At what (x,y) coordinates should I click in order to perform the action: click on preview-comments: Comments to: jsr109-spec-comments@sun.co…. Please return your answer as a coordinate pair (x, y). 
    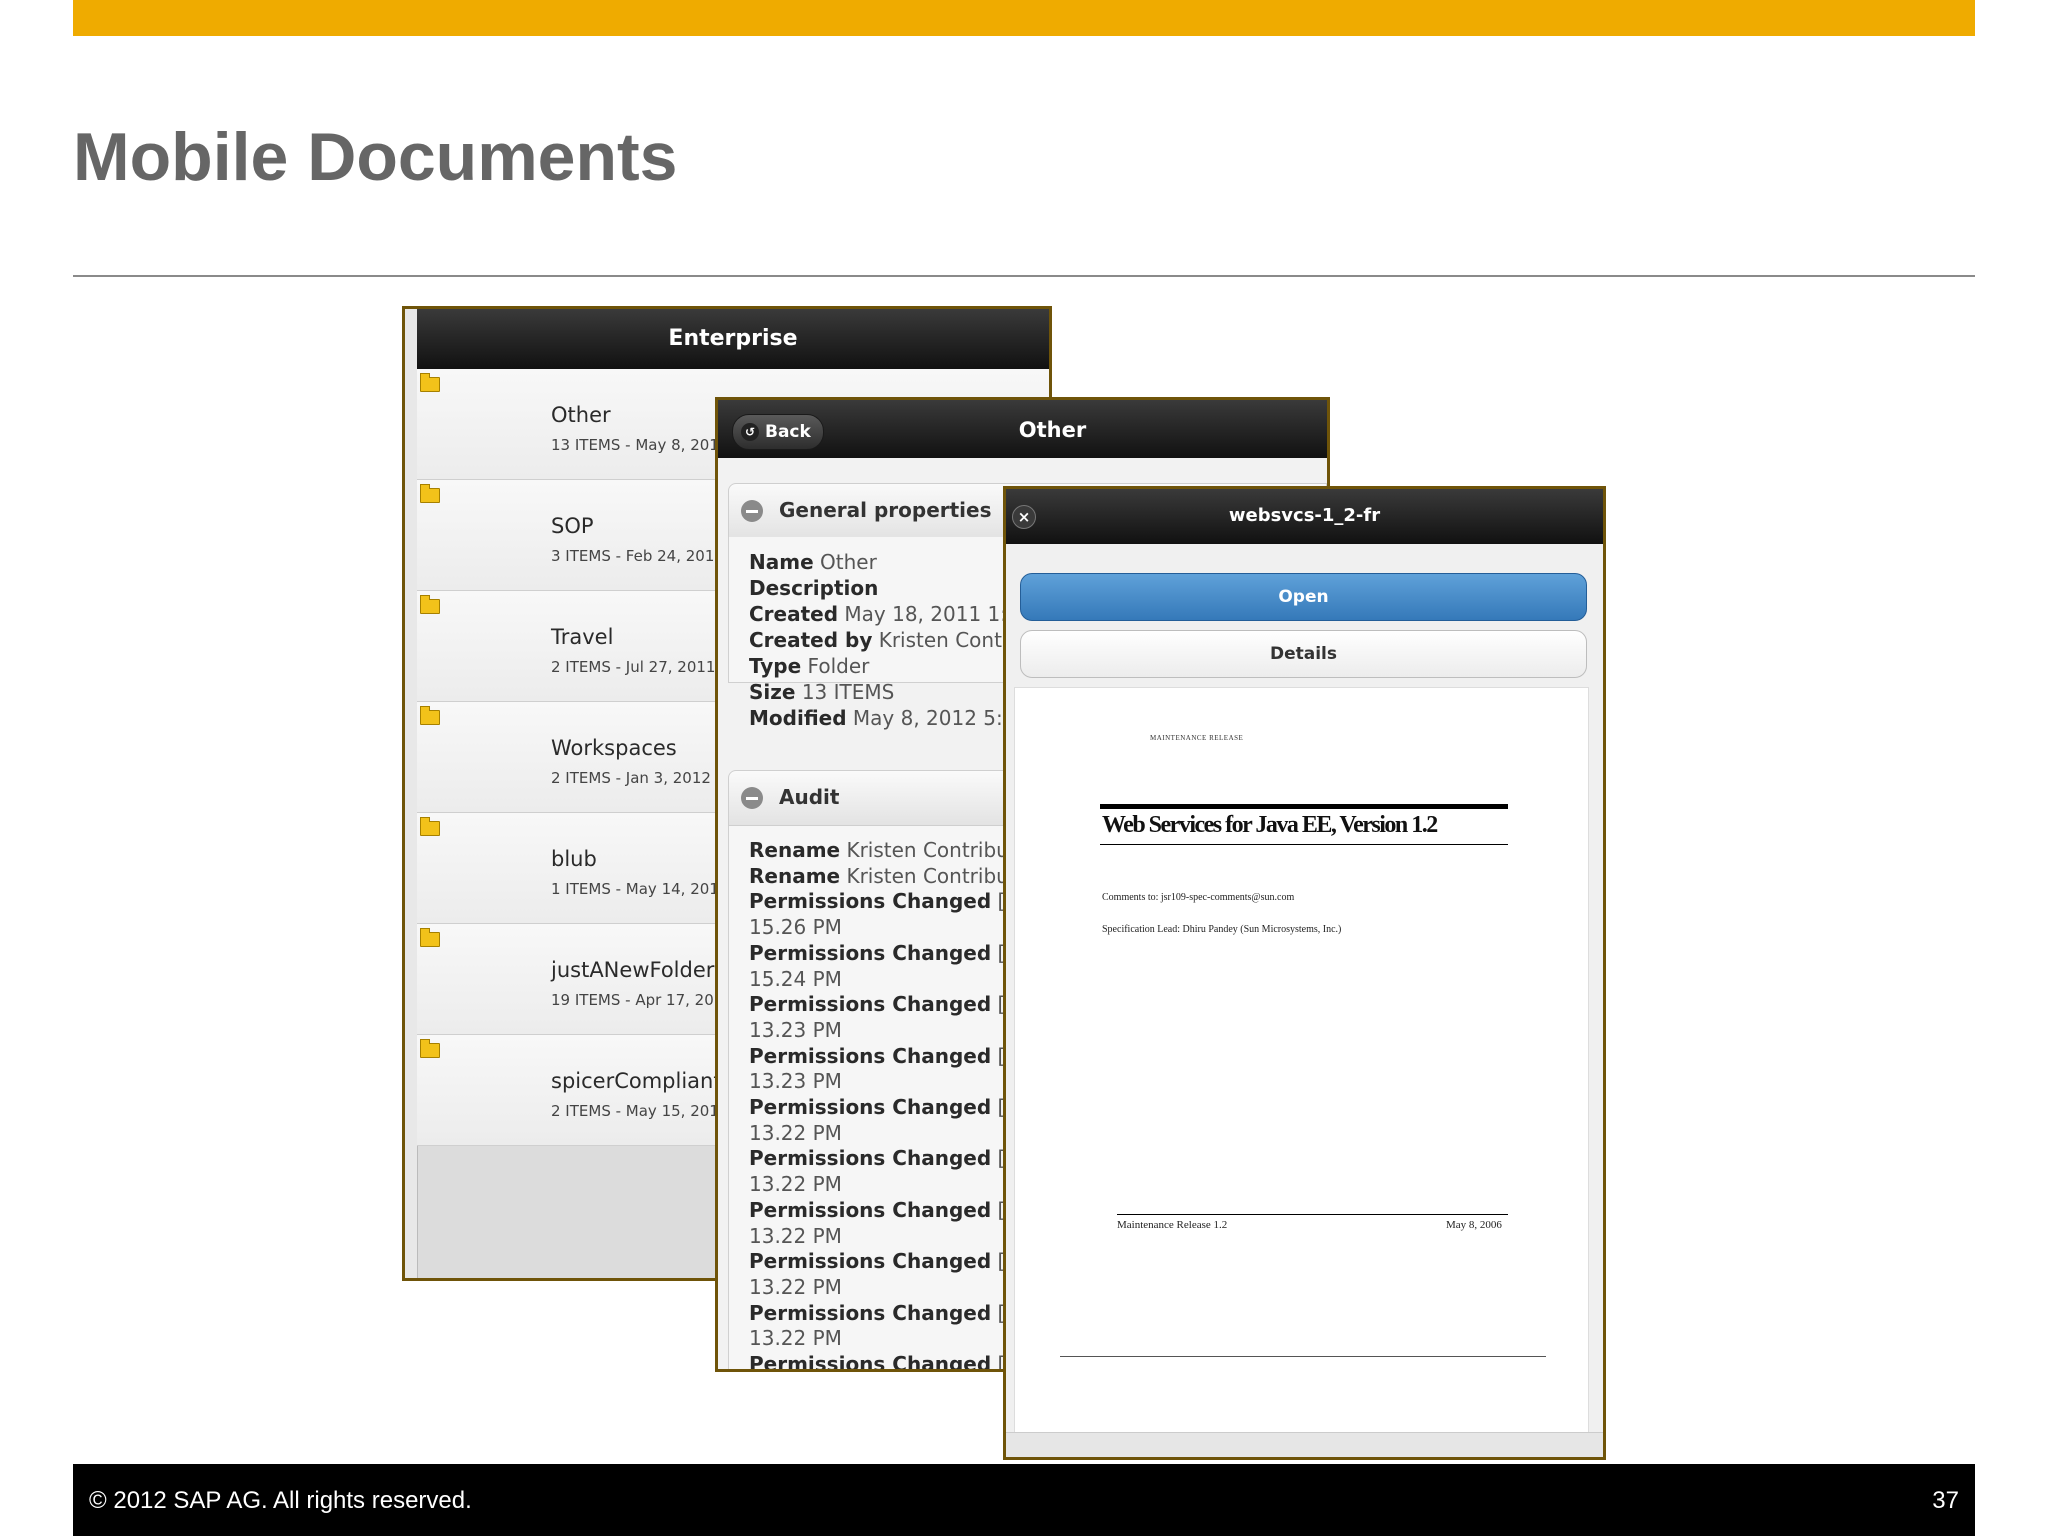
    Looking at the image, I should click on (1198, 897).